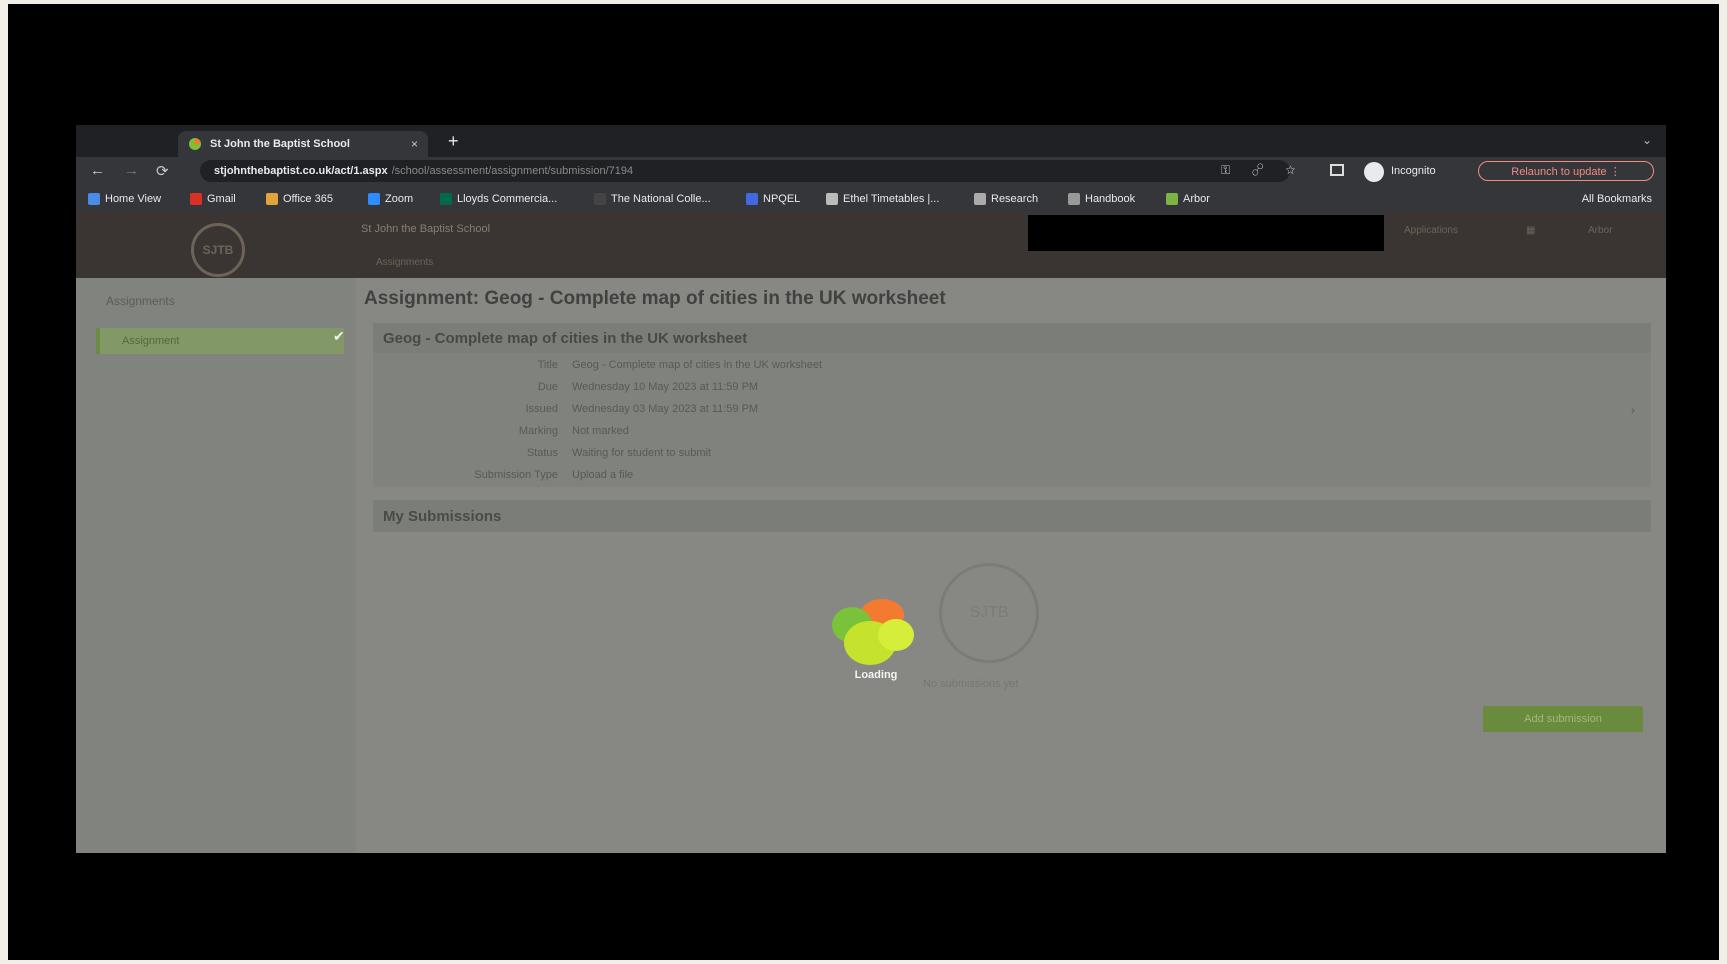  What do you see at coordinates (782, 199) in the screenshot?
I see `bookmark-label: NPQEL` at bounding box center [782, 199].